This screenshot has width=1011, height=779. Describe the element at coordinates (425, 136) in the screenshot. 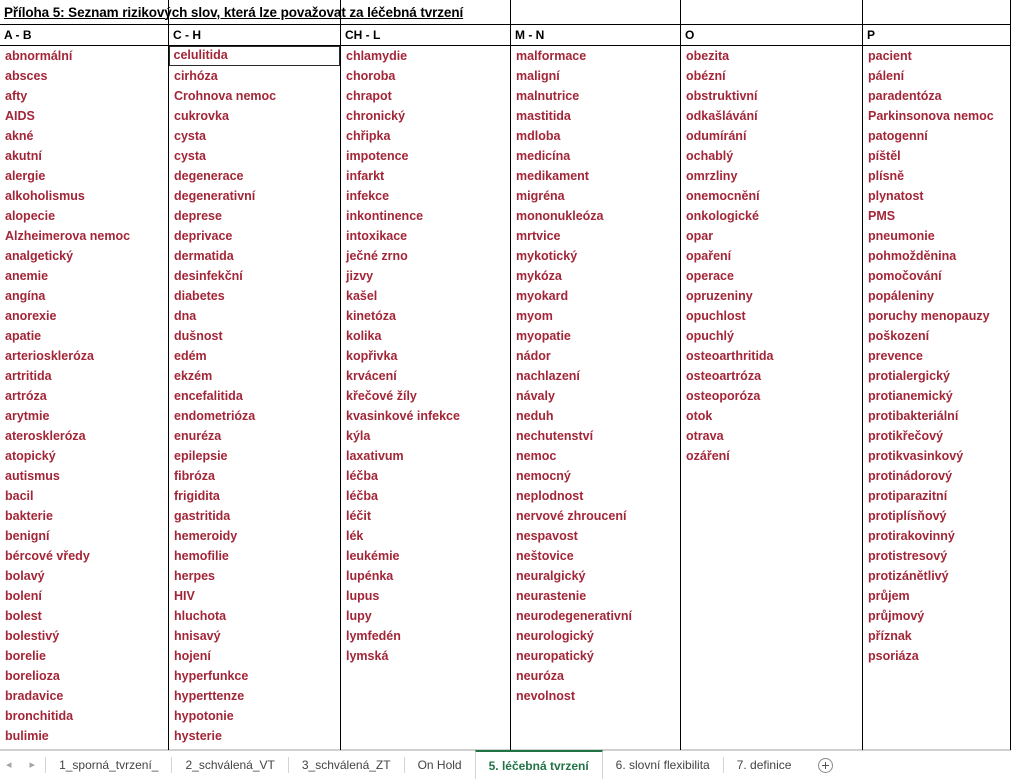

I see `cell: chřipka` at that location.